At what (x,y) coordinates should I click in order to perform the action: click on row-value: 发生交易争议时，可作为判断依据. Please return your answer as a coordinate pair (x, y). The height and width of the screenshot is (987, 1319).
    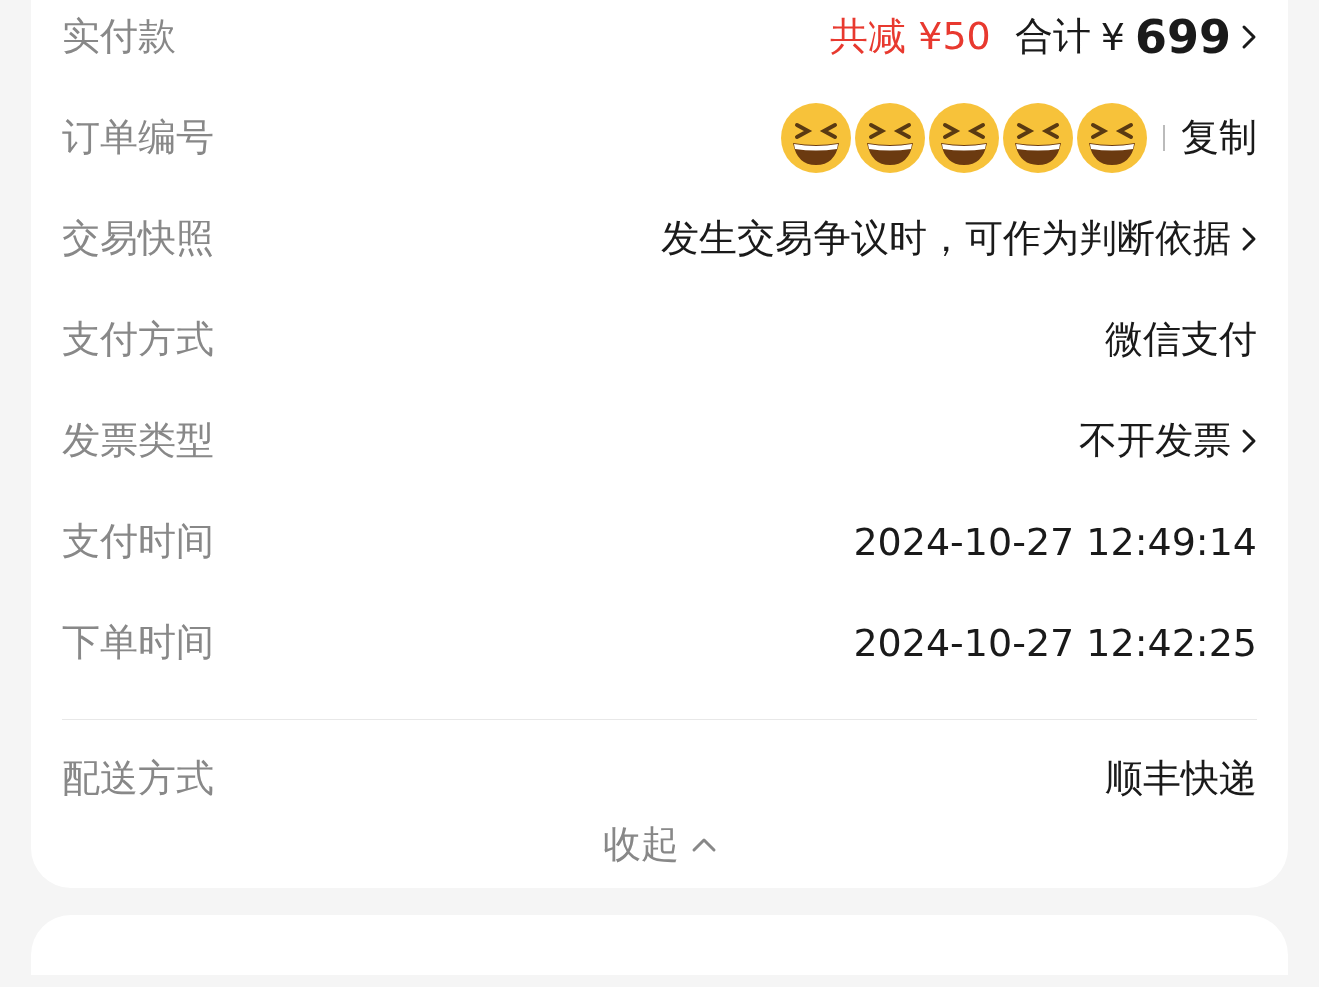
    Looking at the image, I should click on (946, 238).